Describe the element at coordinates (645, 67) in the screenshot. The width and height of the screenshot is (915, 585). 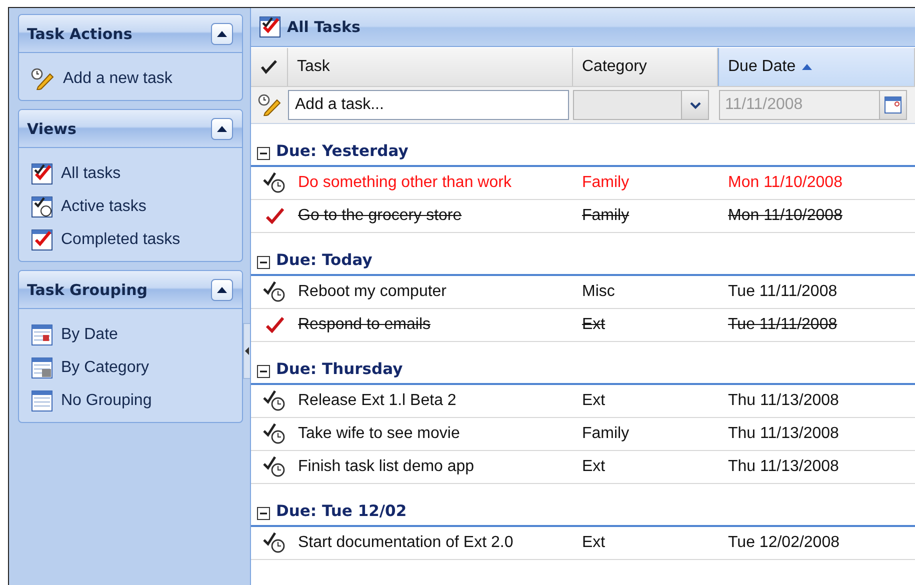
I see `column-header: Category` at that location.